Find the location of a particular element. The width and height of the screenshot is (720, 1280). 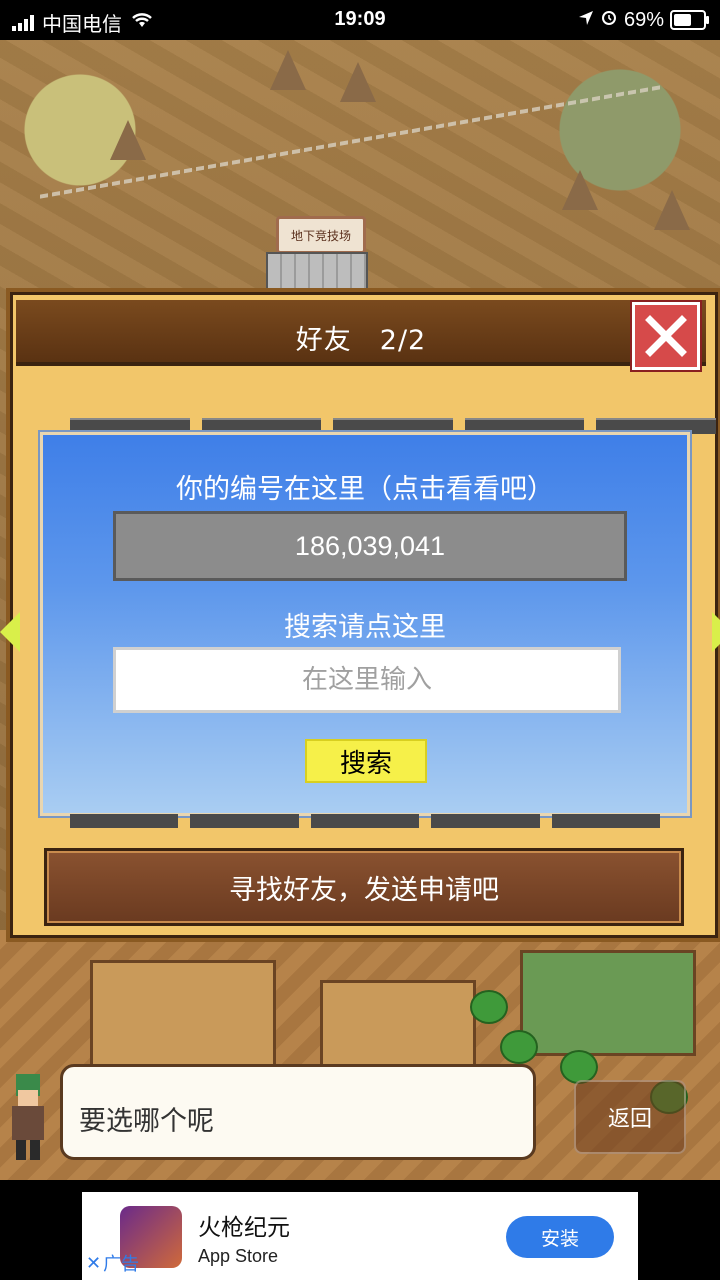

status-bar: 中国电信 19:09 69% is located at coordinates (360, 20).